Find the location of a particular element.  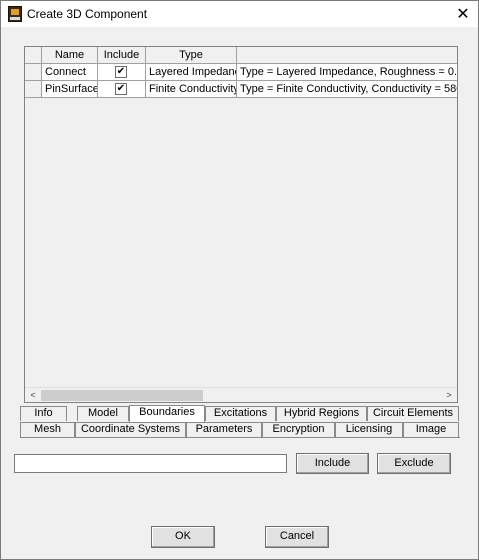

horizontal-scrollbar: < > is located at coordinates (241, 394).